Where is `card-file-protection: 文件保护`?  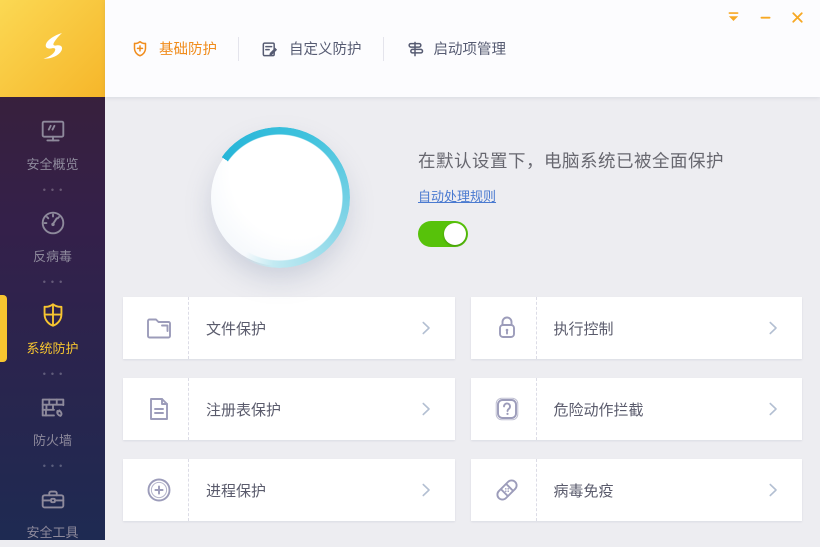
card-file-protection: 文件保护 is located at coordinates (289, 328).